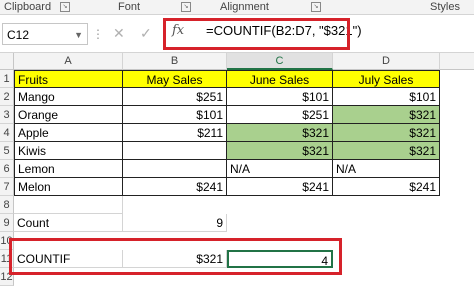 The width and height of the screenshot is (474, 286). What do you see at coordinates (256, 34) in the screenshot?
I see `formula-callout-frame` at bounding box center [256, 34].